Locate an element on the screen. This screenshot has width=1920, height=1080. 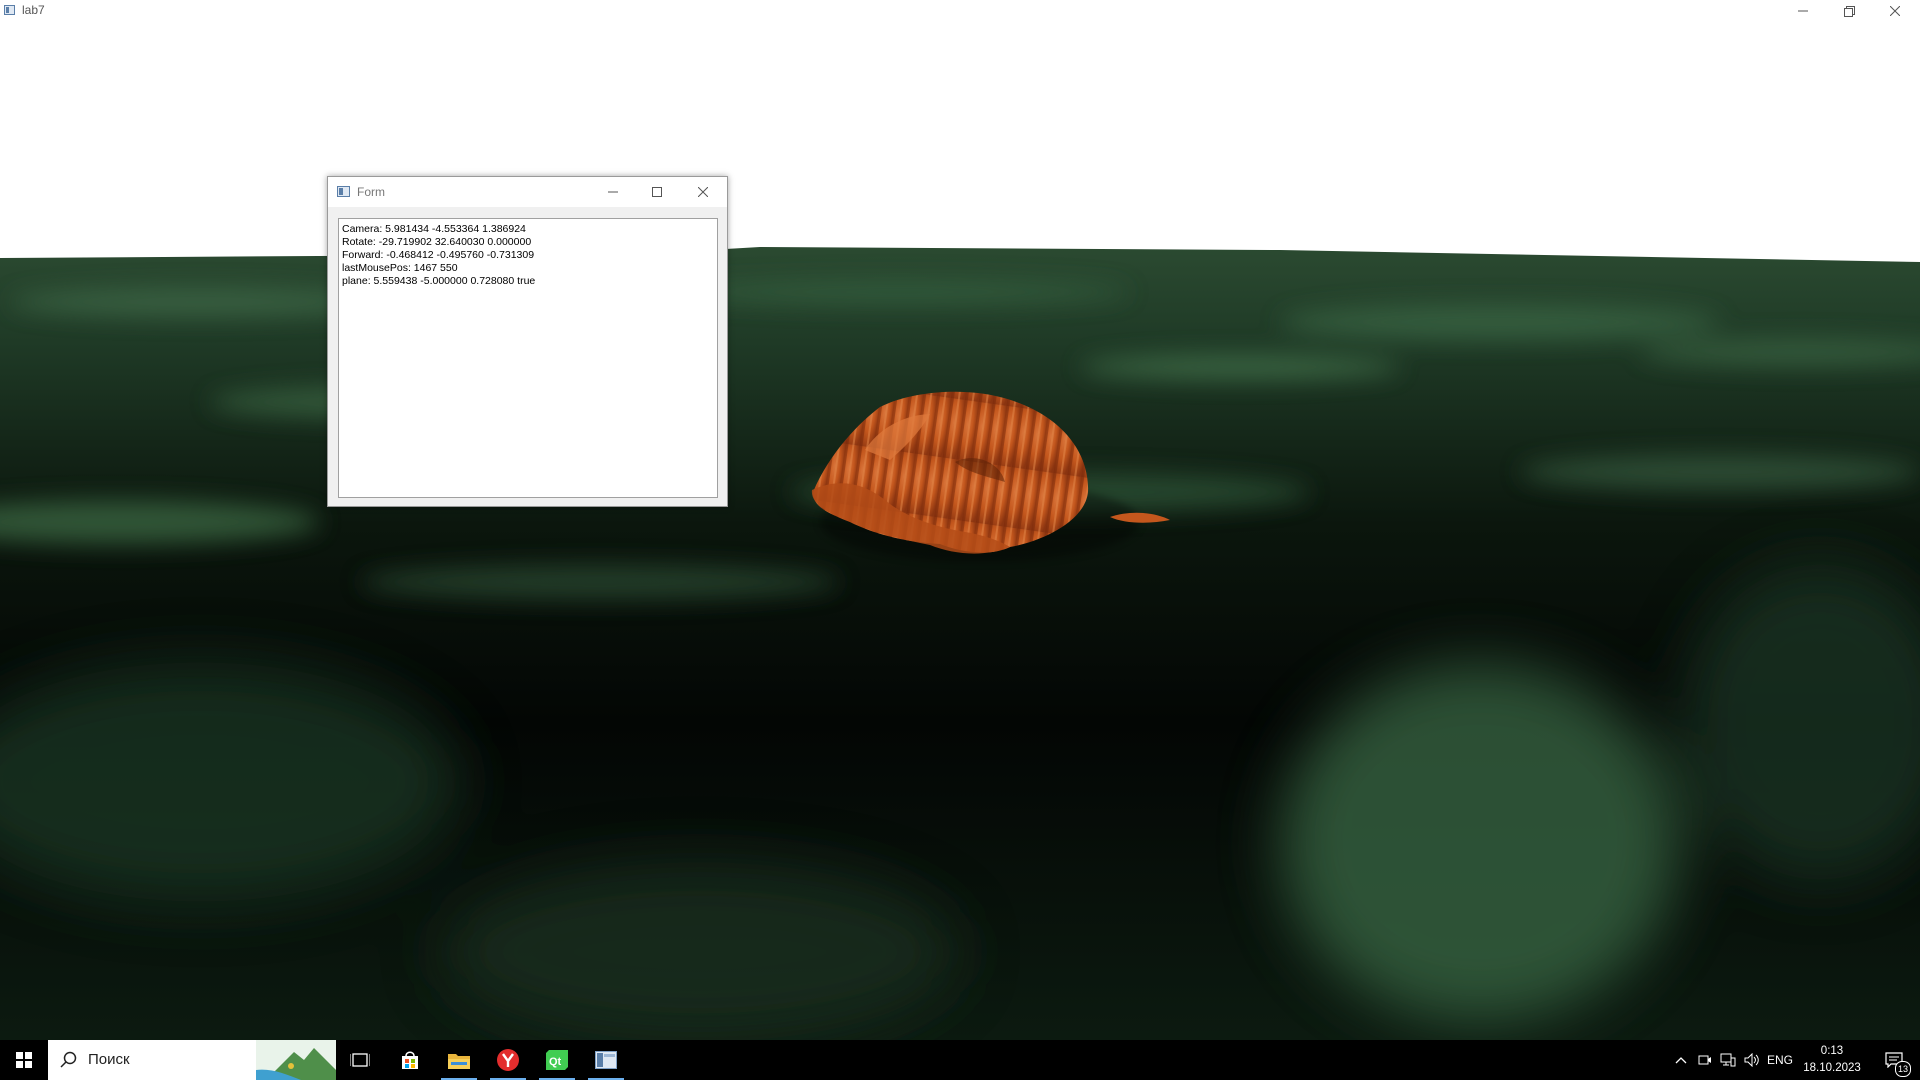
minimize-button is located at coordinates (1803, 11).